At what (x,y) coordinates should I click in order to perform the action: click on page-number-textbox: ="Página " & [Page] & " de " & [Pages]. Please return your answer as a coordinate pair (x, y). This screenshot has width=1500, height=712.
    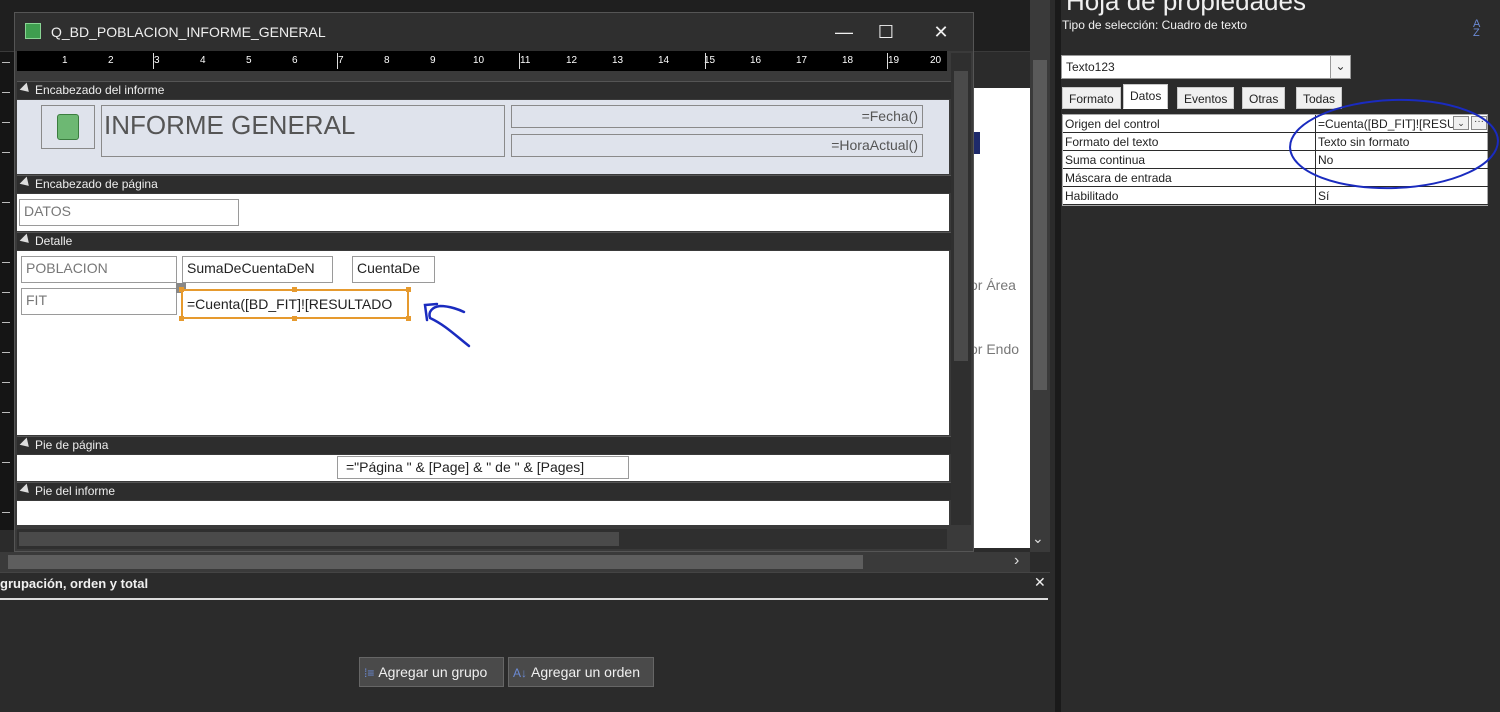
    Looking at the image, I should click on (483, 467).